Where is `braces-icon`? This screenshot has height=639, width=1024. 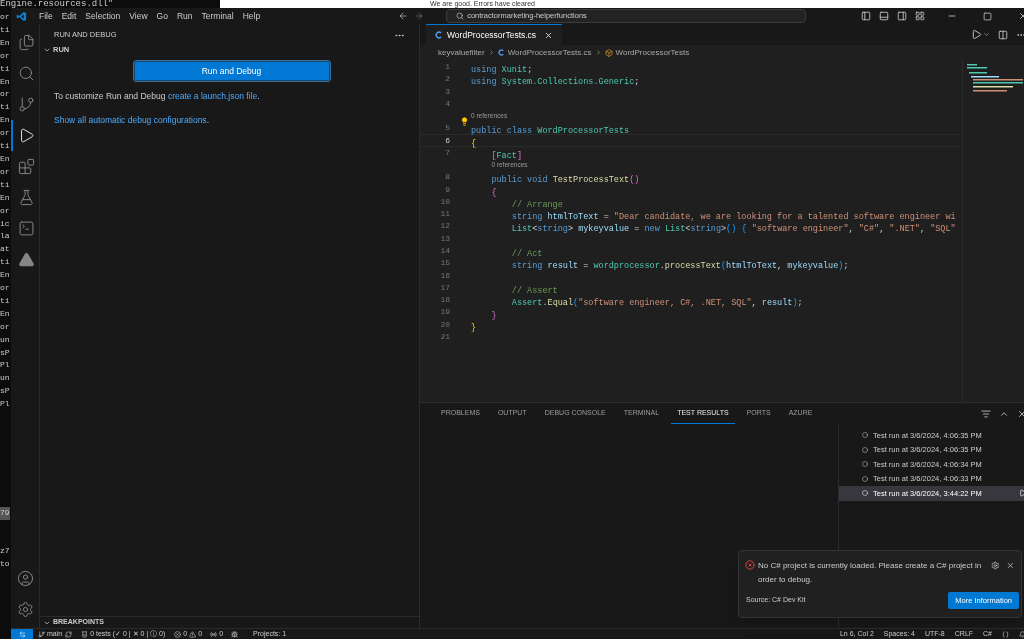
braces-icon is located at coordinates (1005, 634).